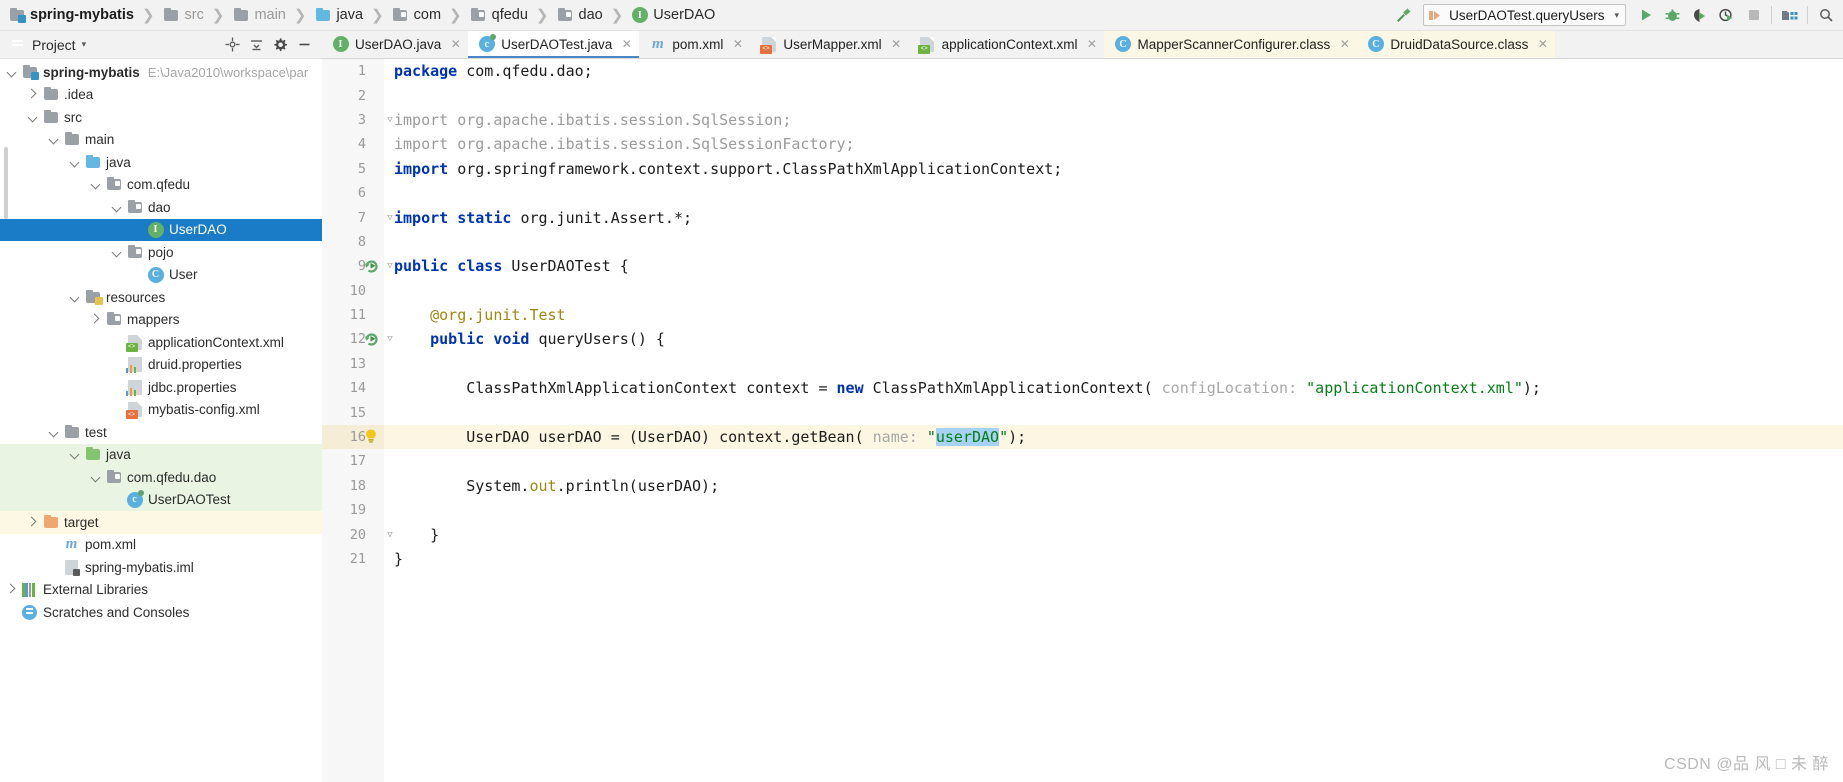  I want to click on editor-tab-usermapper-xml: <> UserMapper.xml ✕, so click(829, 44).